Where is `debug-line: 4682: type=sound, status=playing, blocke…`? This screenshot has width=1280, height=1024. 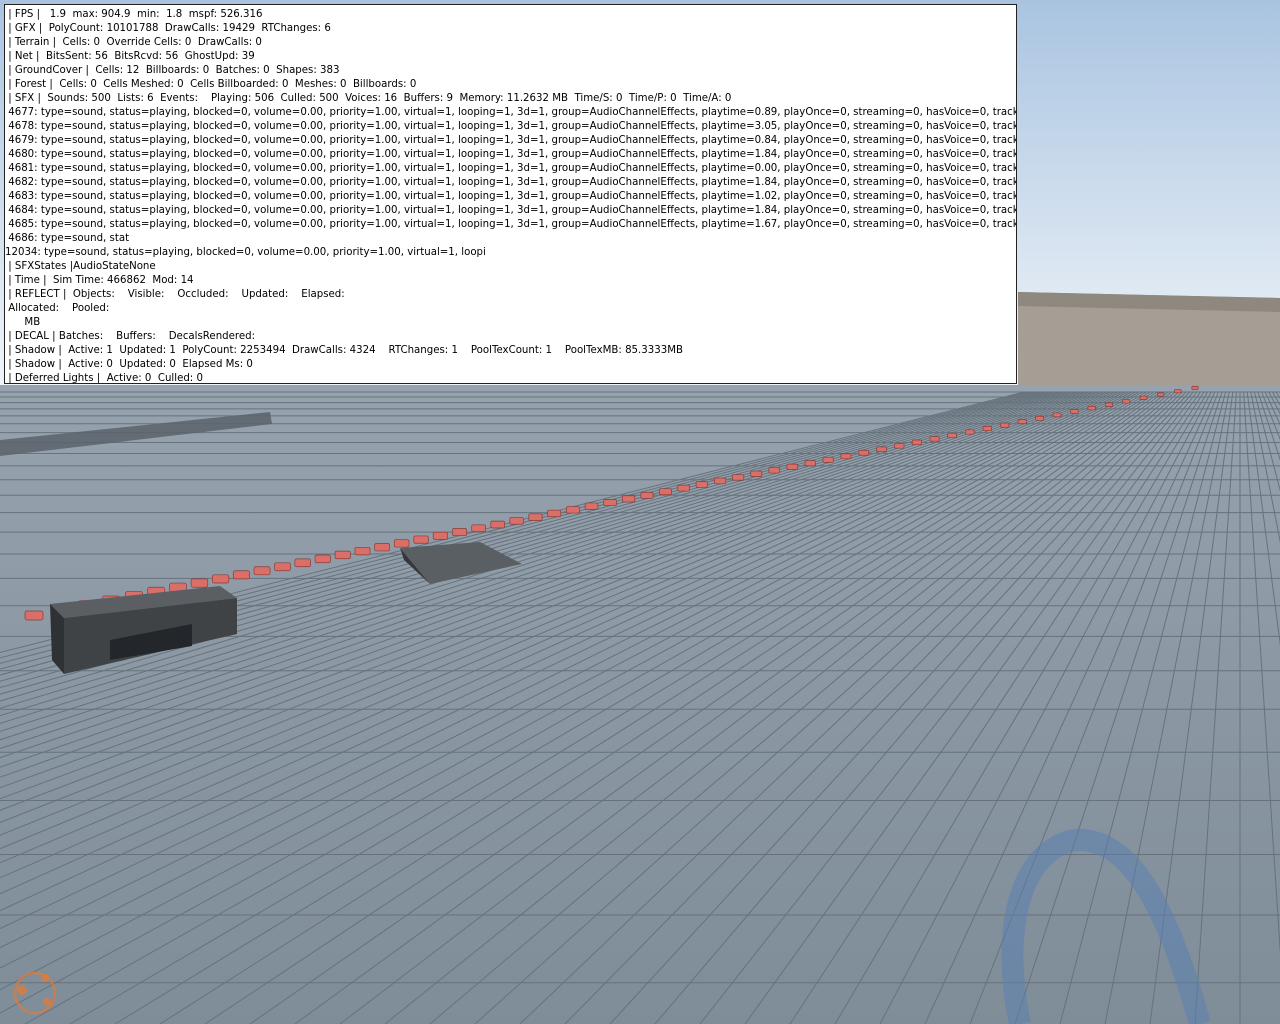
debug-line: 4682: type=sound, status=playing, blocke… is located at coordinates (511, 182).